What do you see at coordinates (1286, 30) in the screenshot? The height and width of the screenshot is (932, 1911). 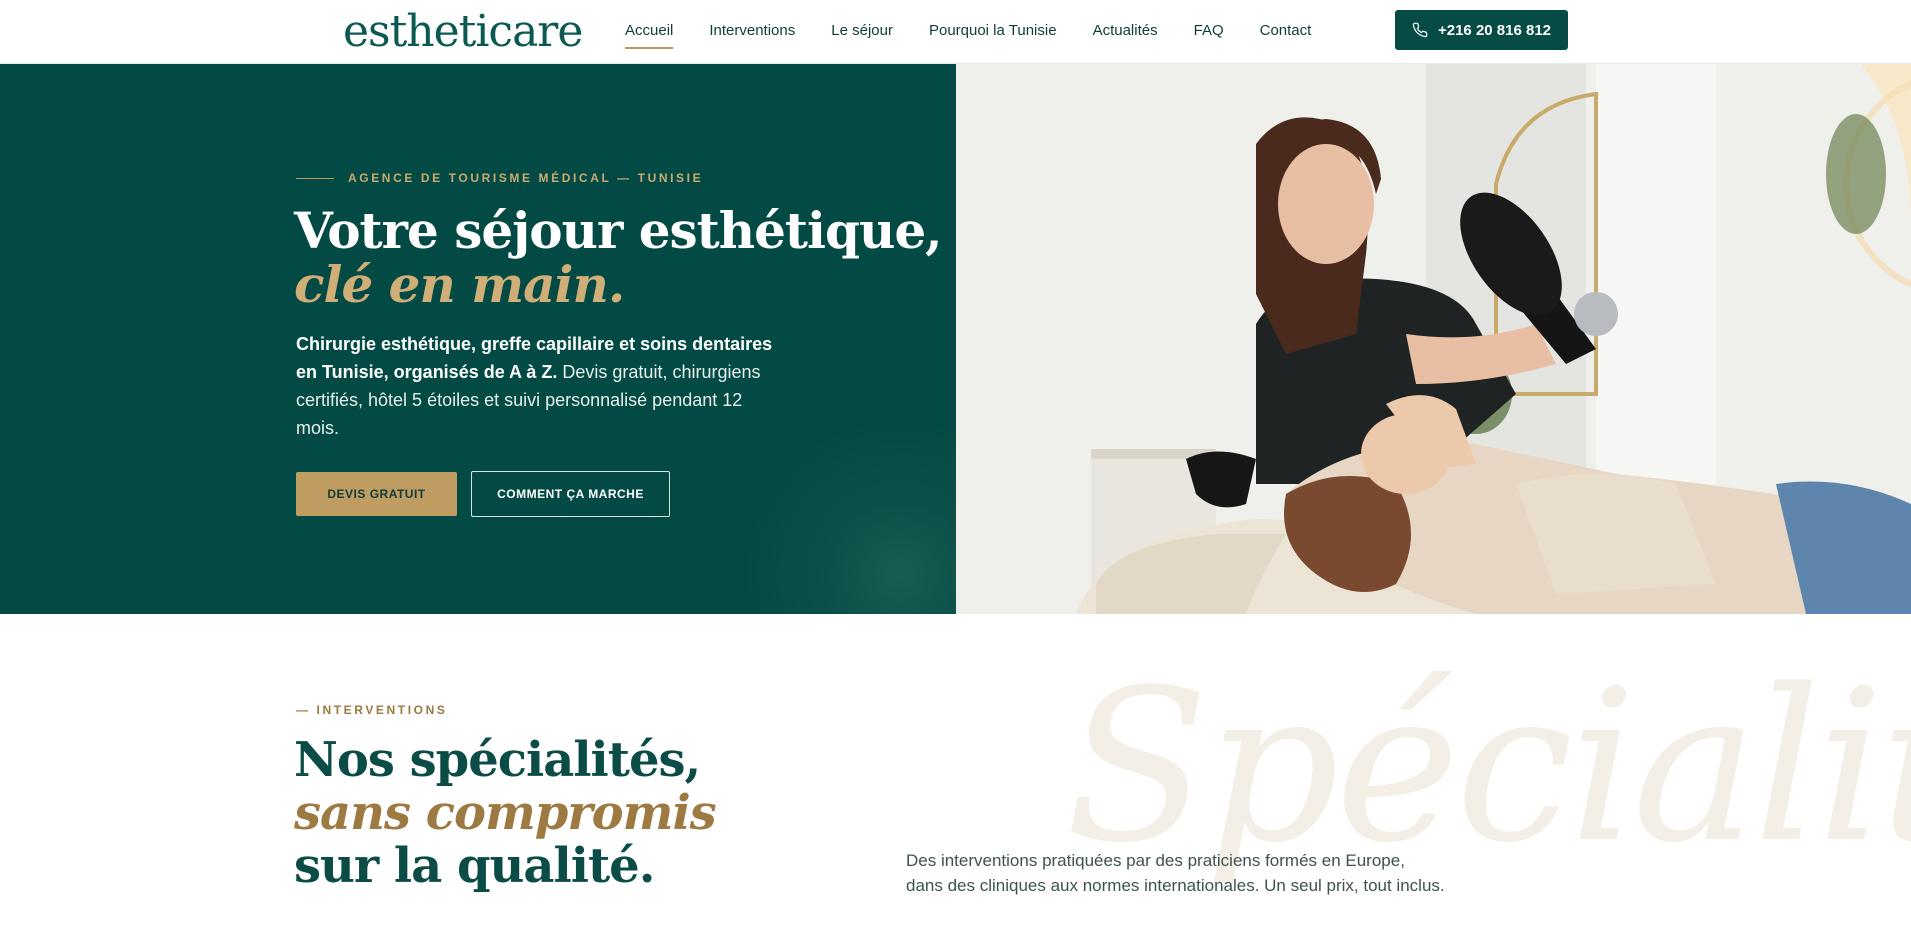 I see `nav-item-contact: Contact` at bounding box center [1286, 30].